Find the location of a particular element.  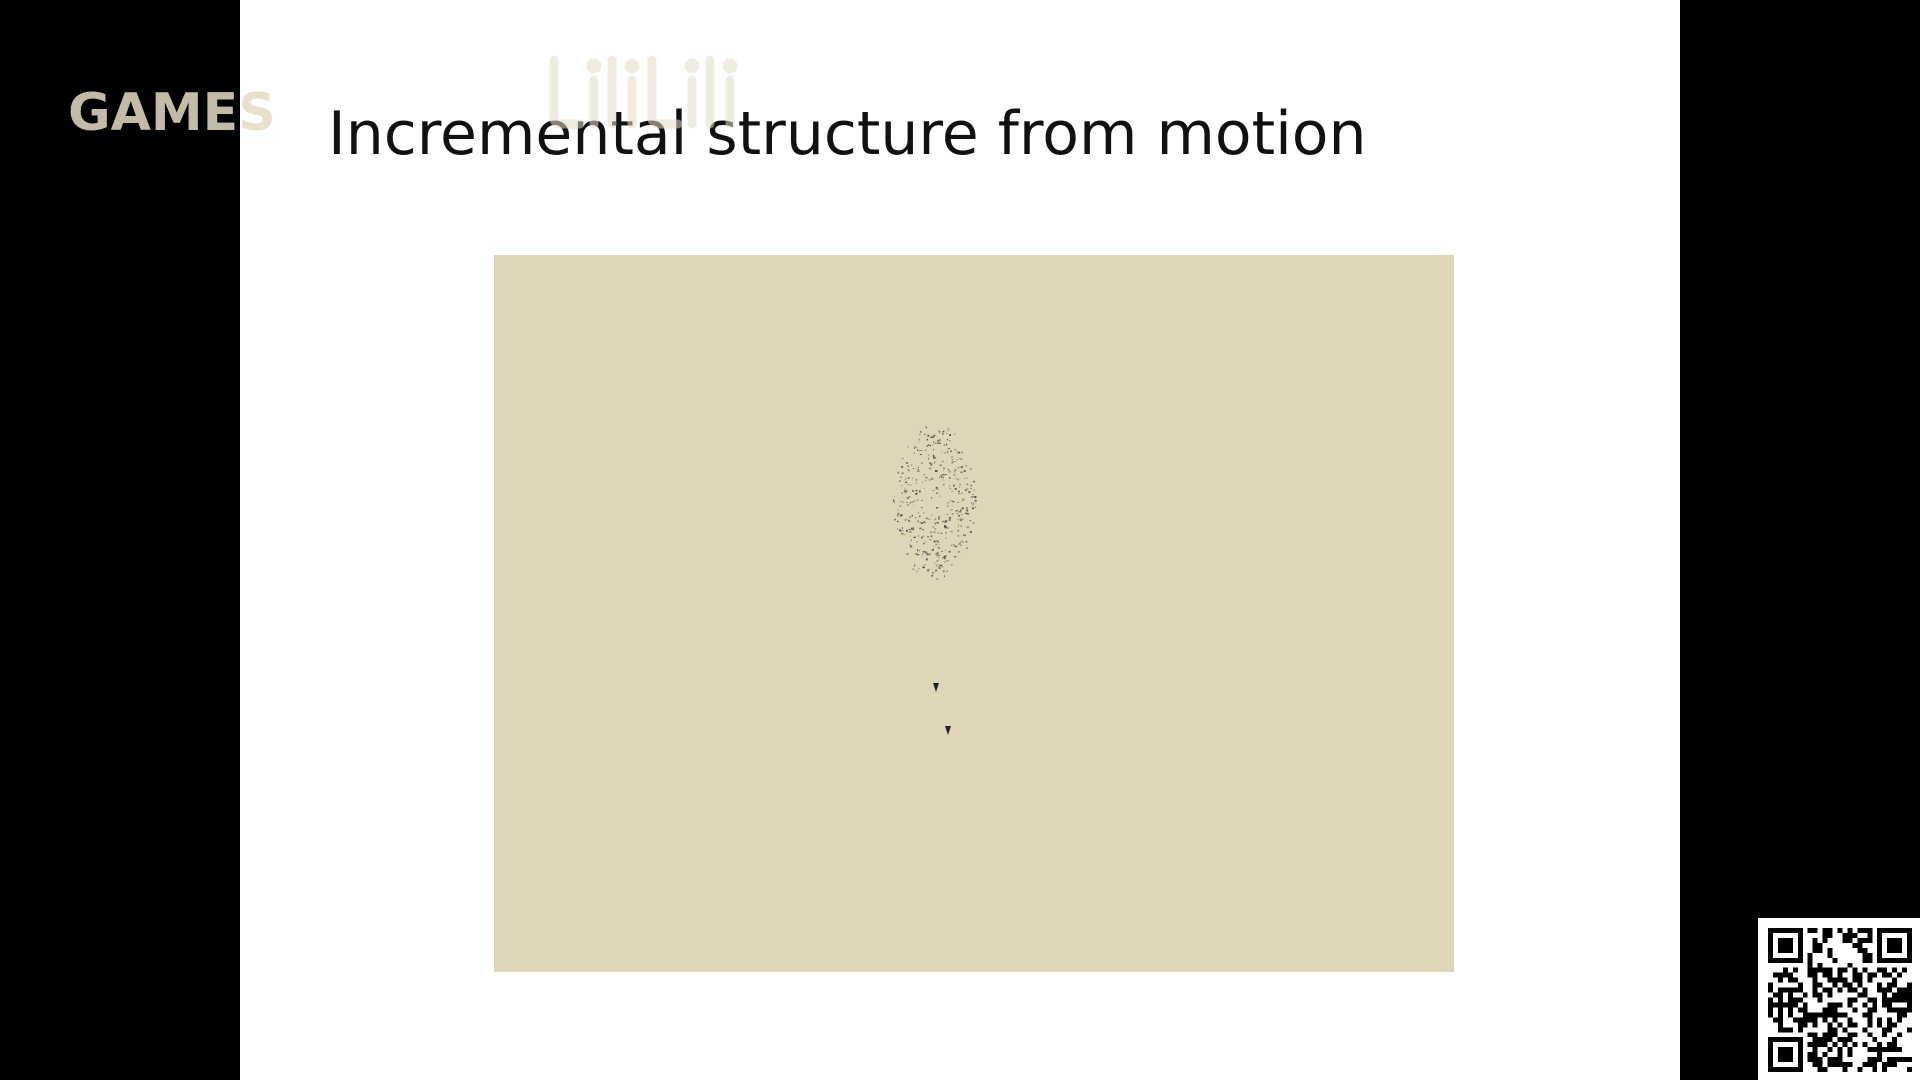

slide-title: Incremental structure from motion is located at coordinates (847, 134).